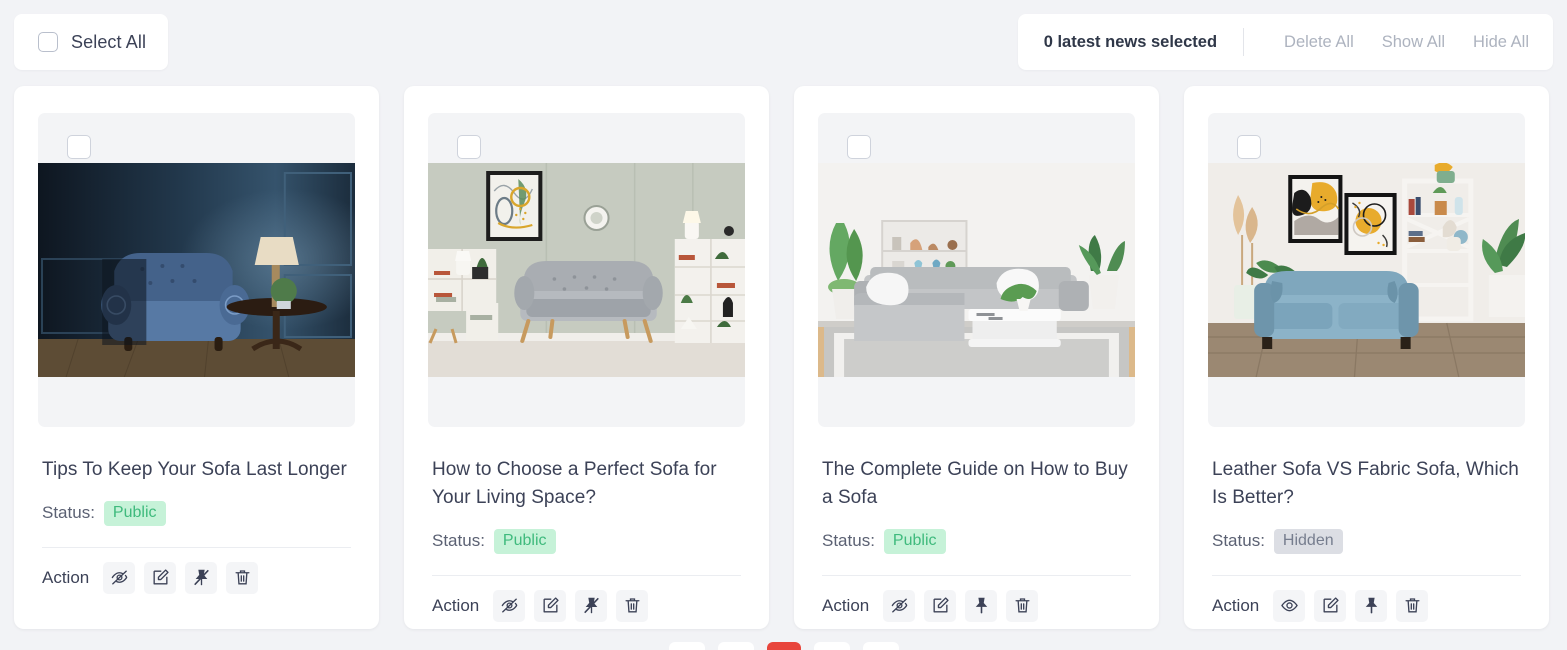 The image size is (1567, 650). I want to click on selected-count-text: 0 latest news selected, so click(1130, 41).